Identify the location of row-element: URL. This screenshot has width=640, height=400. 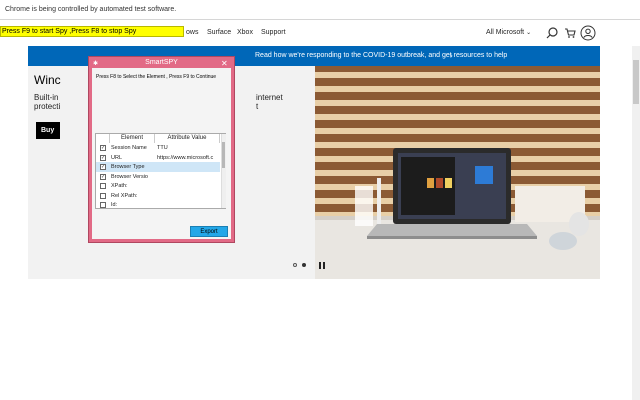
(117, 157).